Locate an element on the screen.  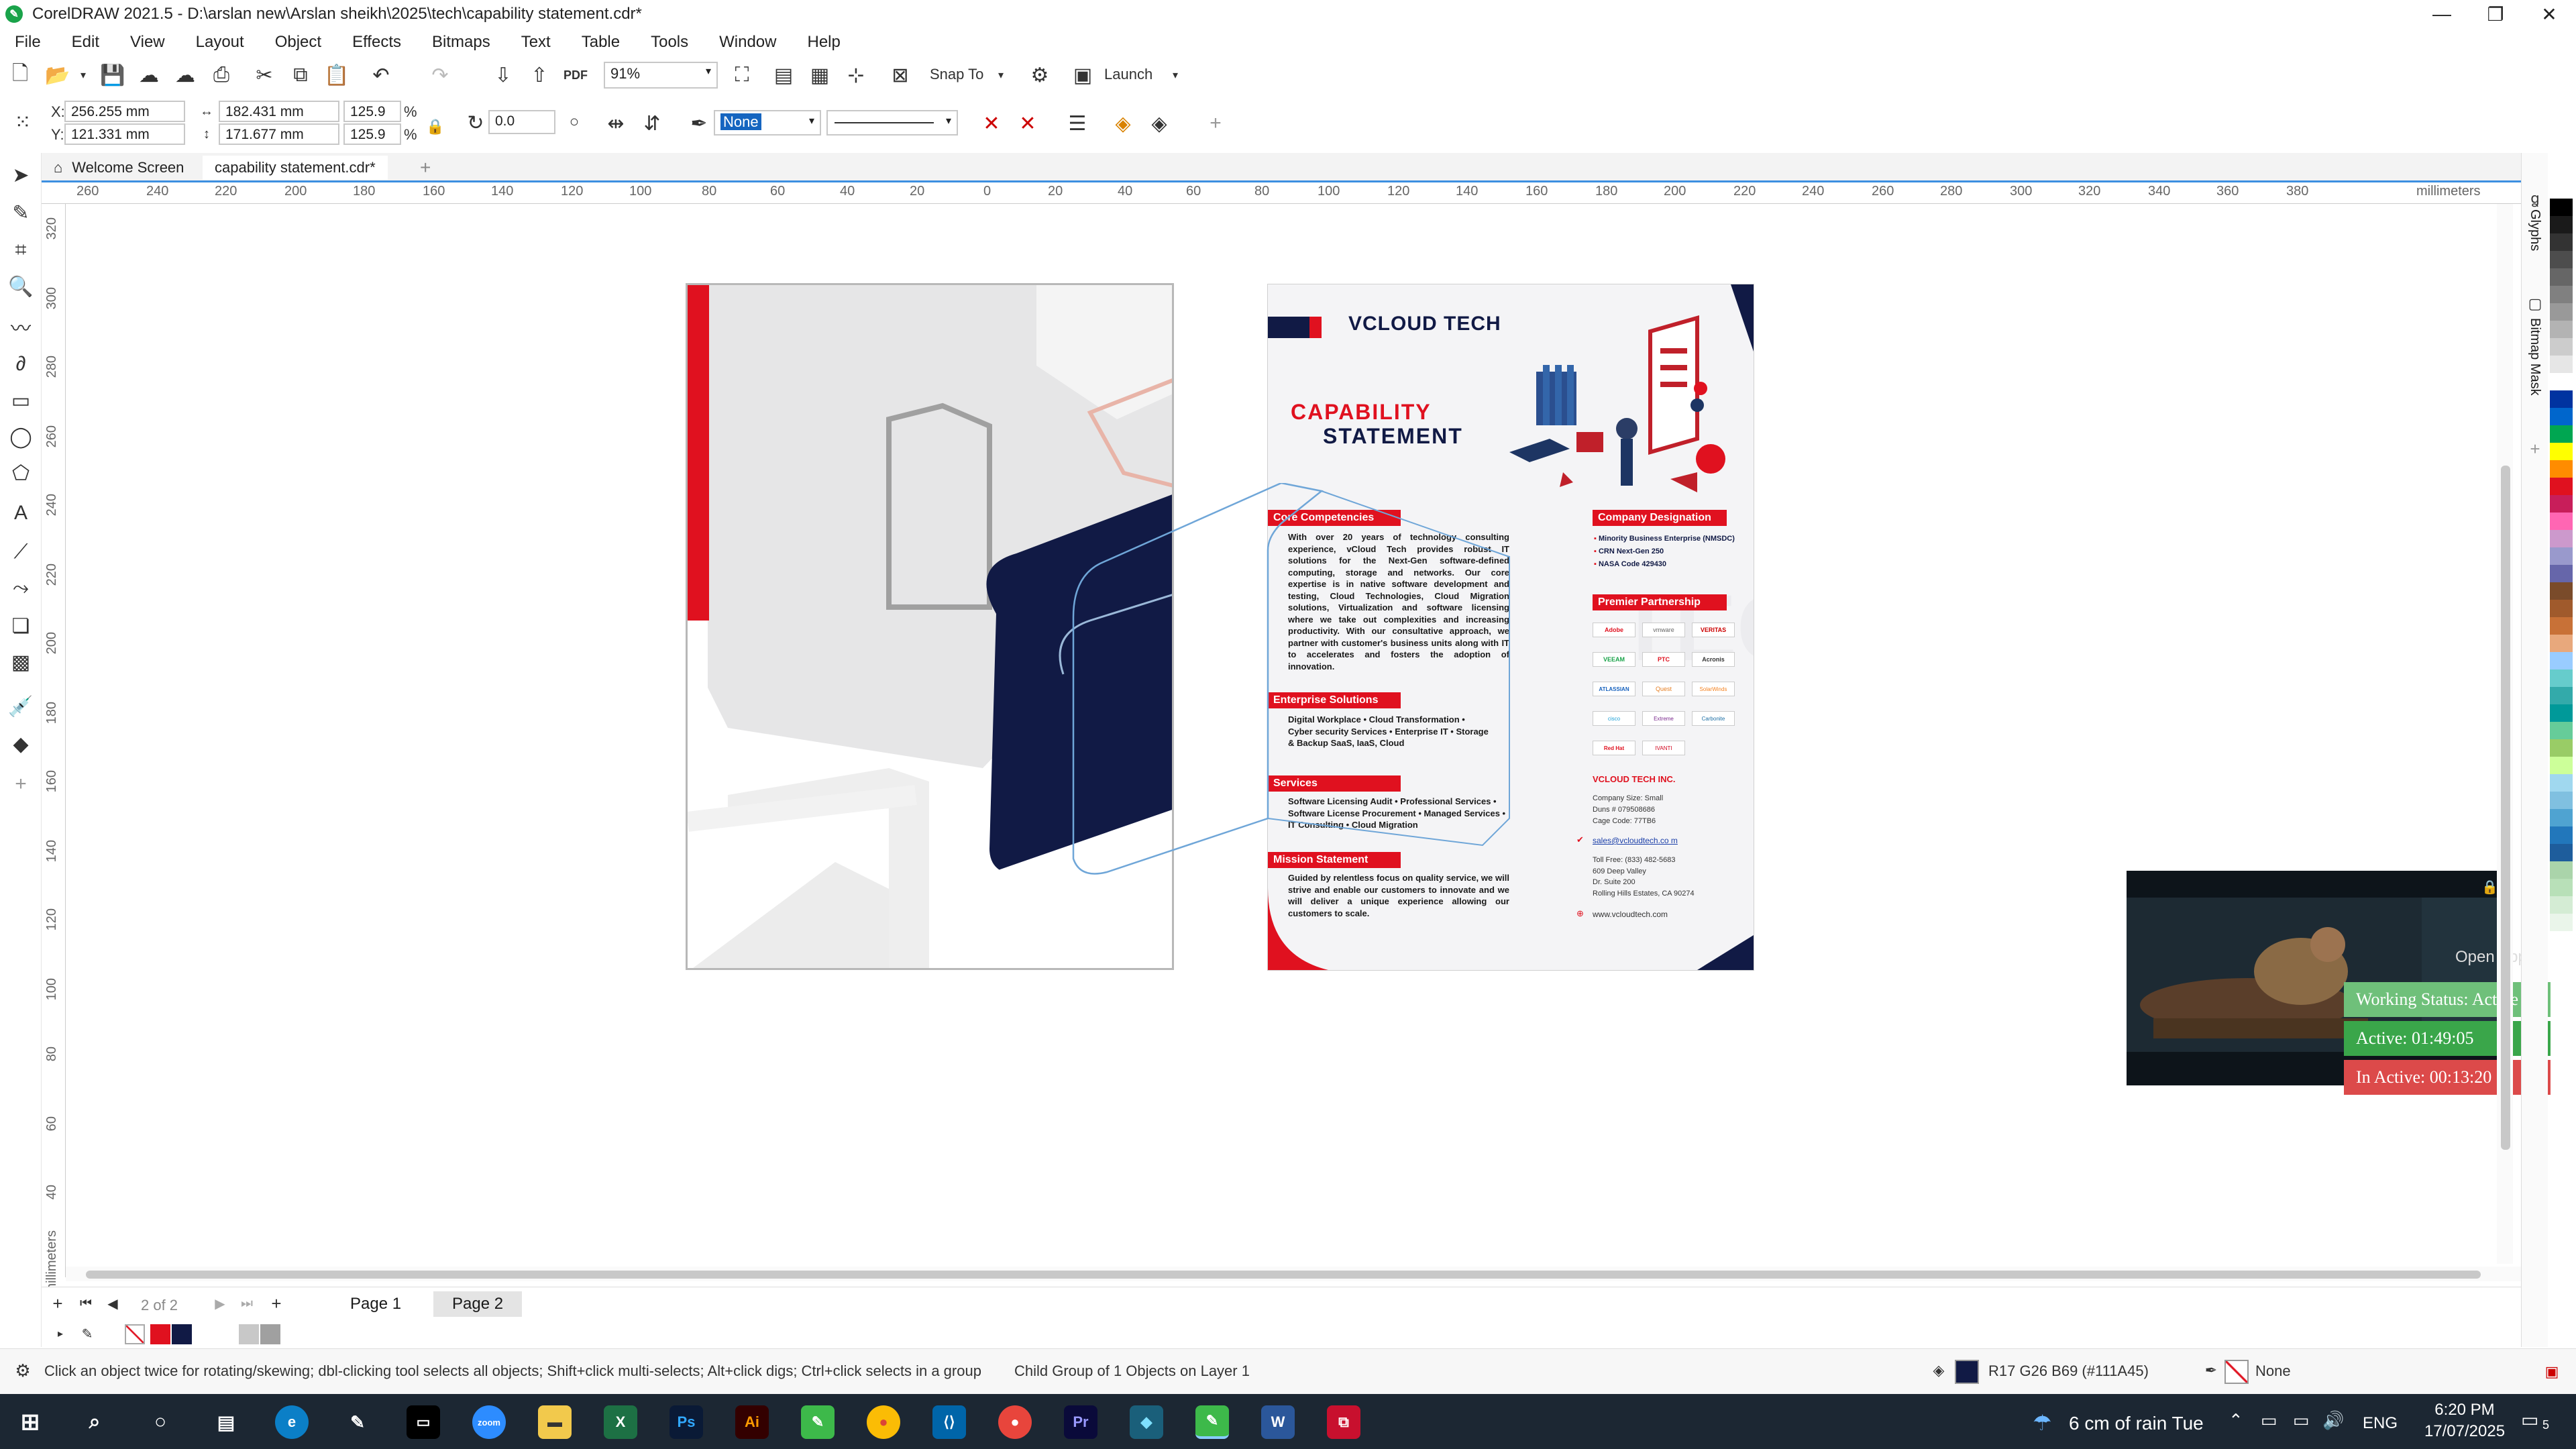
show-guidelines-icon: ⊹ is located at coordinates (856, 75).